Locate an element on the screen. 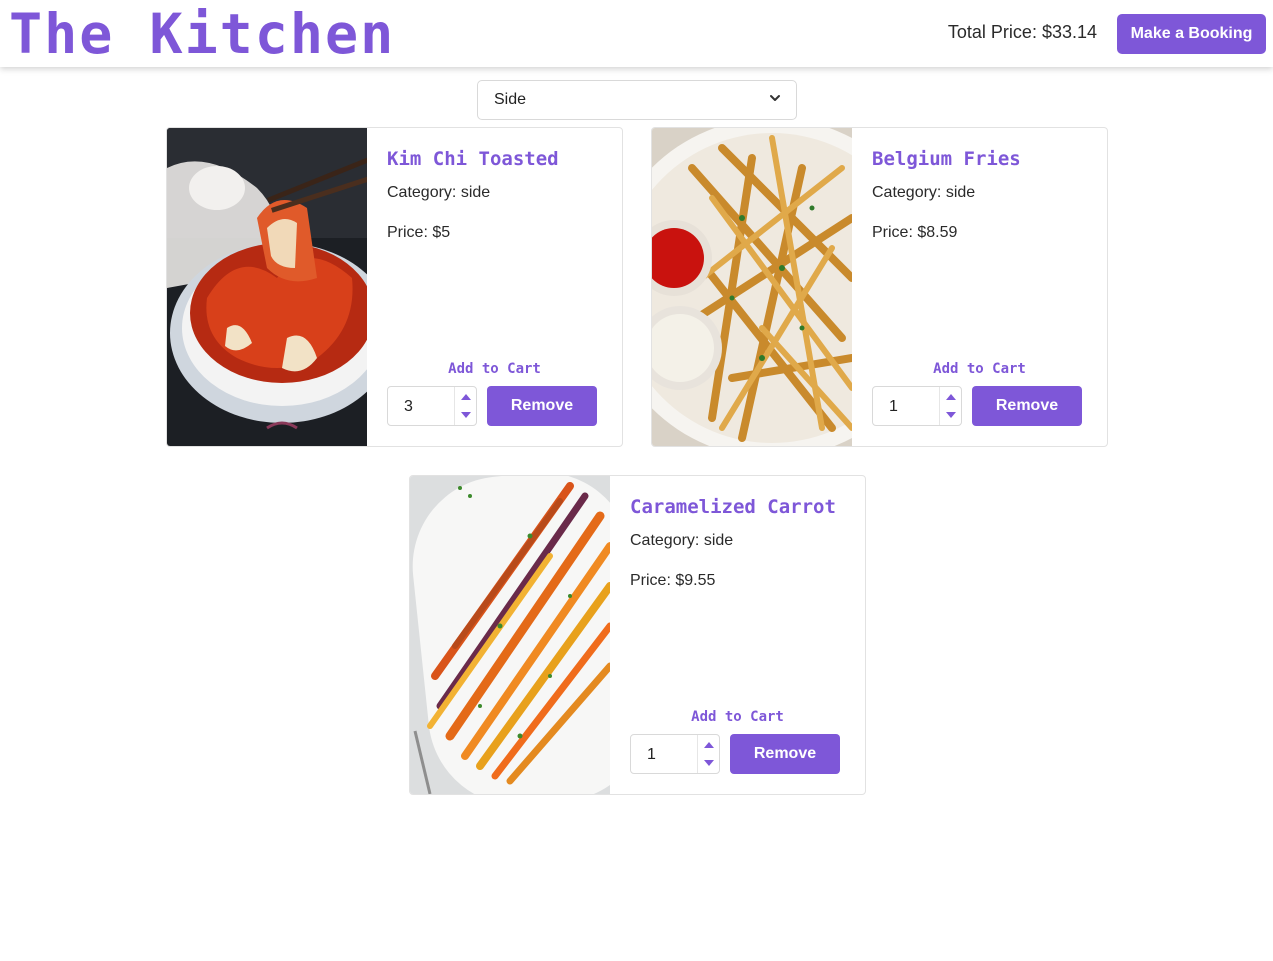 This screenshot has width=1273, height=961. quantity-value: 3 is located at coordinates (408, 406).